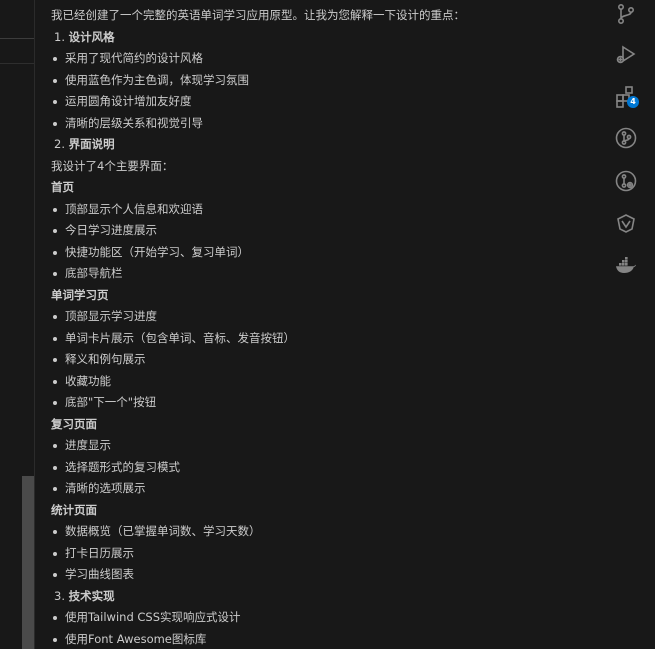  What do you see at coordinates (626, 181) in the screenshot?
I see `remote-icon` at bounding box center [626, 181].